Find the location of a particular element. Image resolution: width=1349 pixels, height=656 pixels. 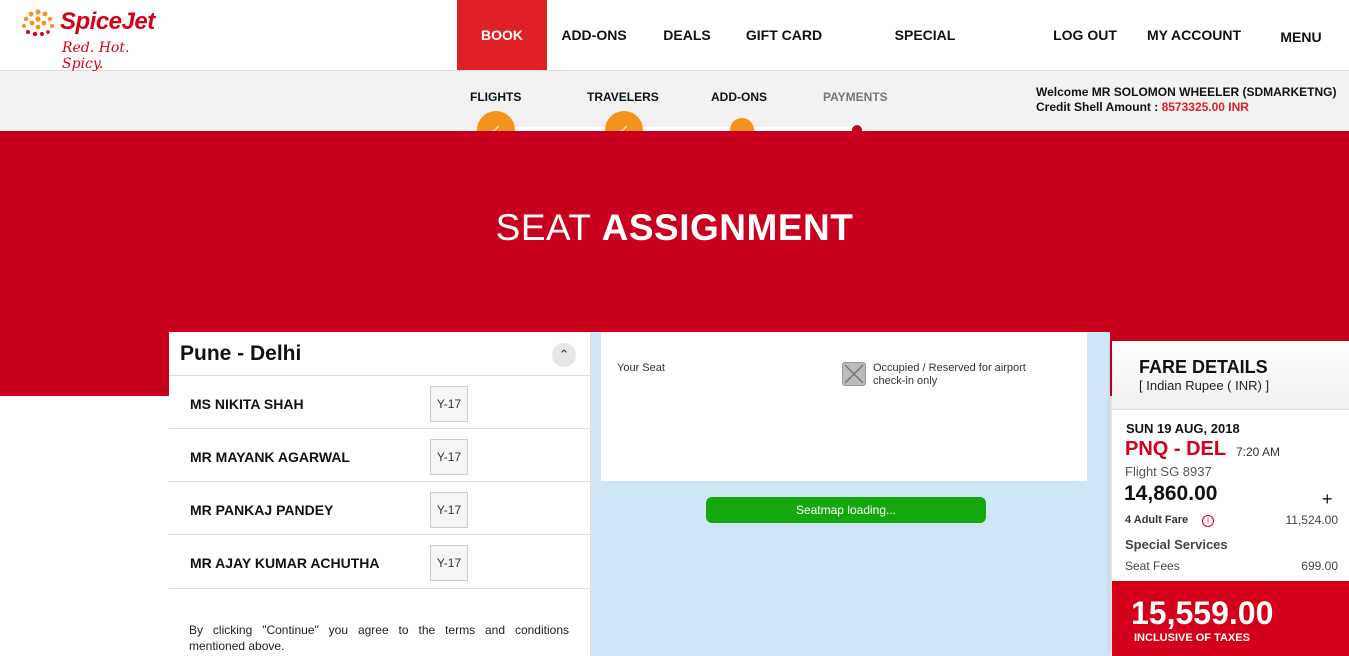

nav-special-assistance: SPECIAL ASSISTANCE is located at coordinates (925, 56).